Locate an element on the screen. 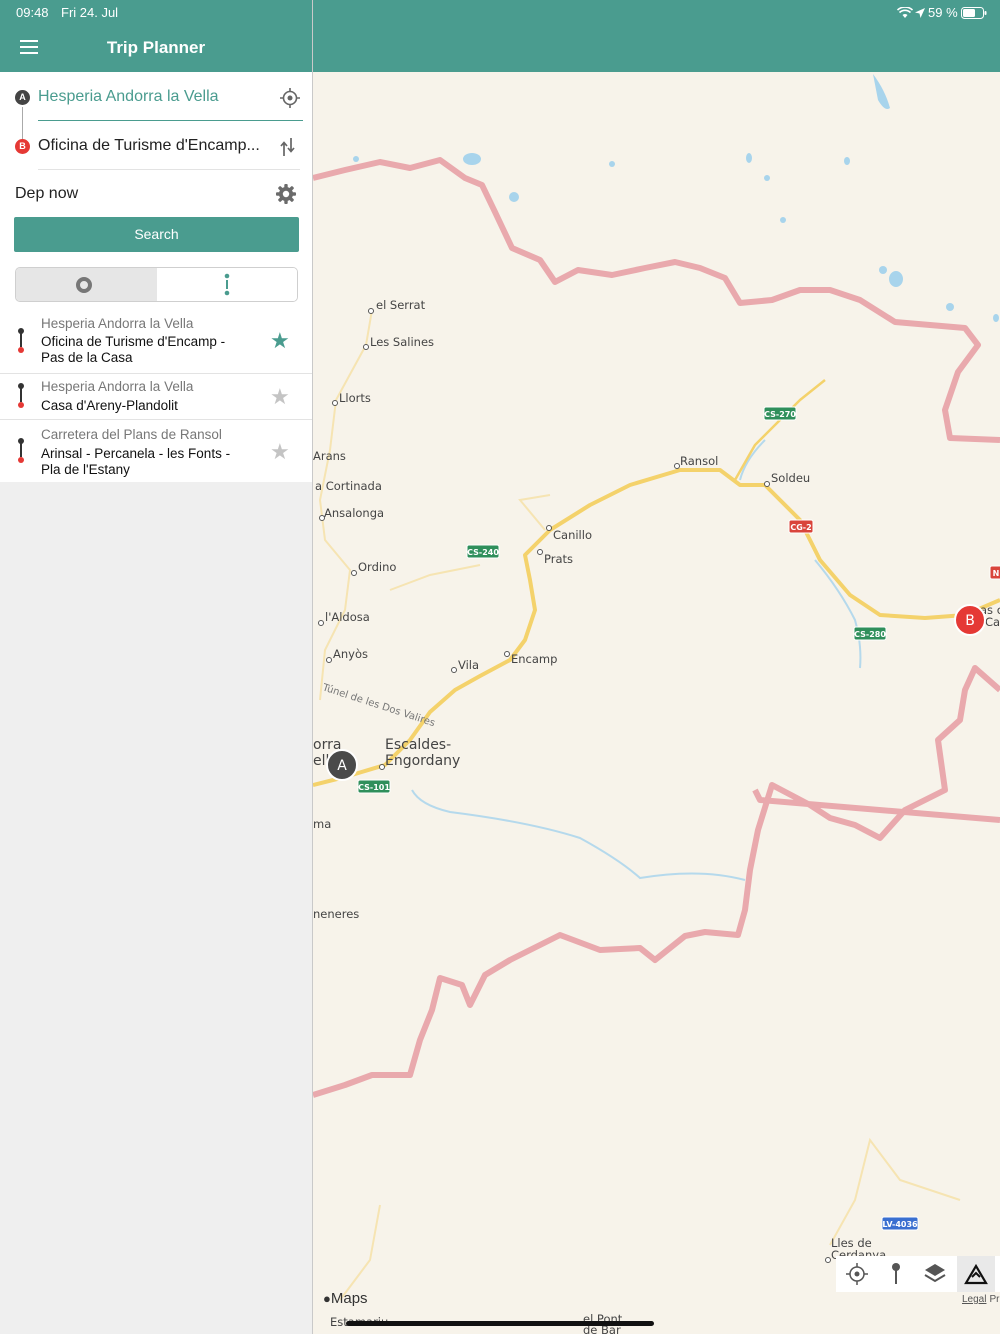  segment-recent is located at coordinates (86, 284).